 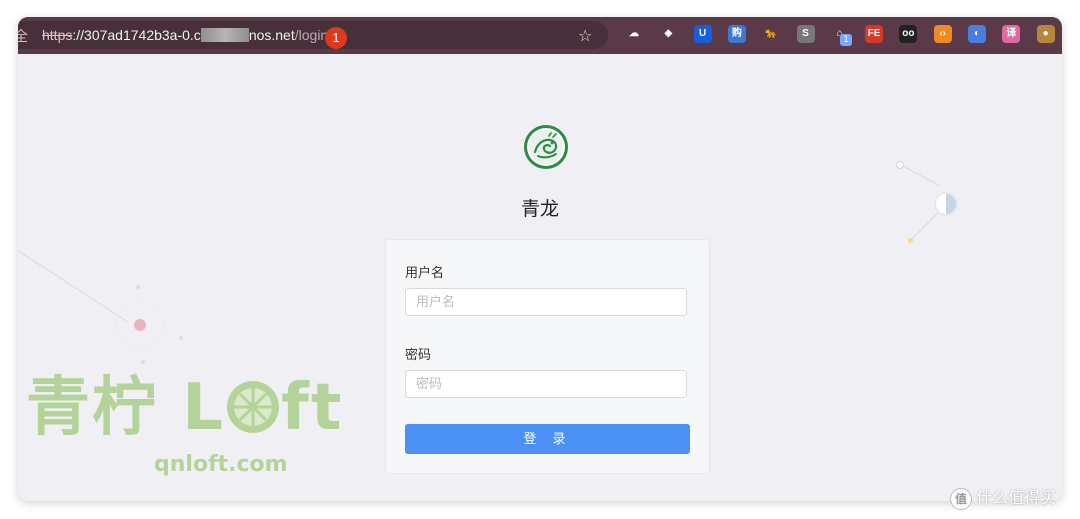 I want to click on shopping-icon: 购, so click(x=736, y=34).